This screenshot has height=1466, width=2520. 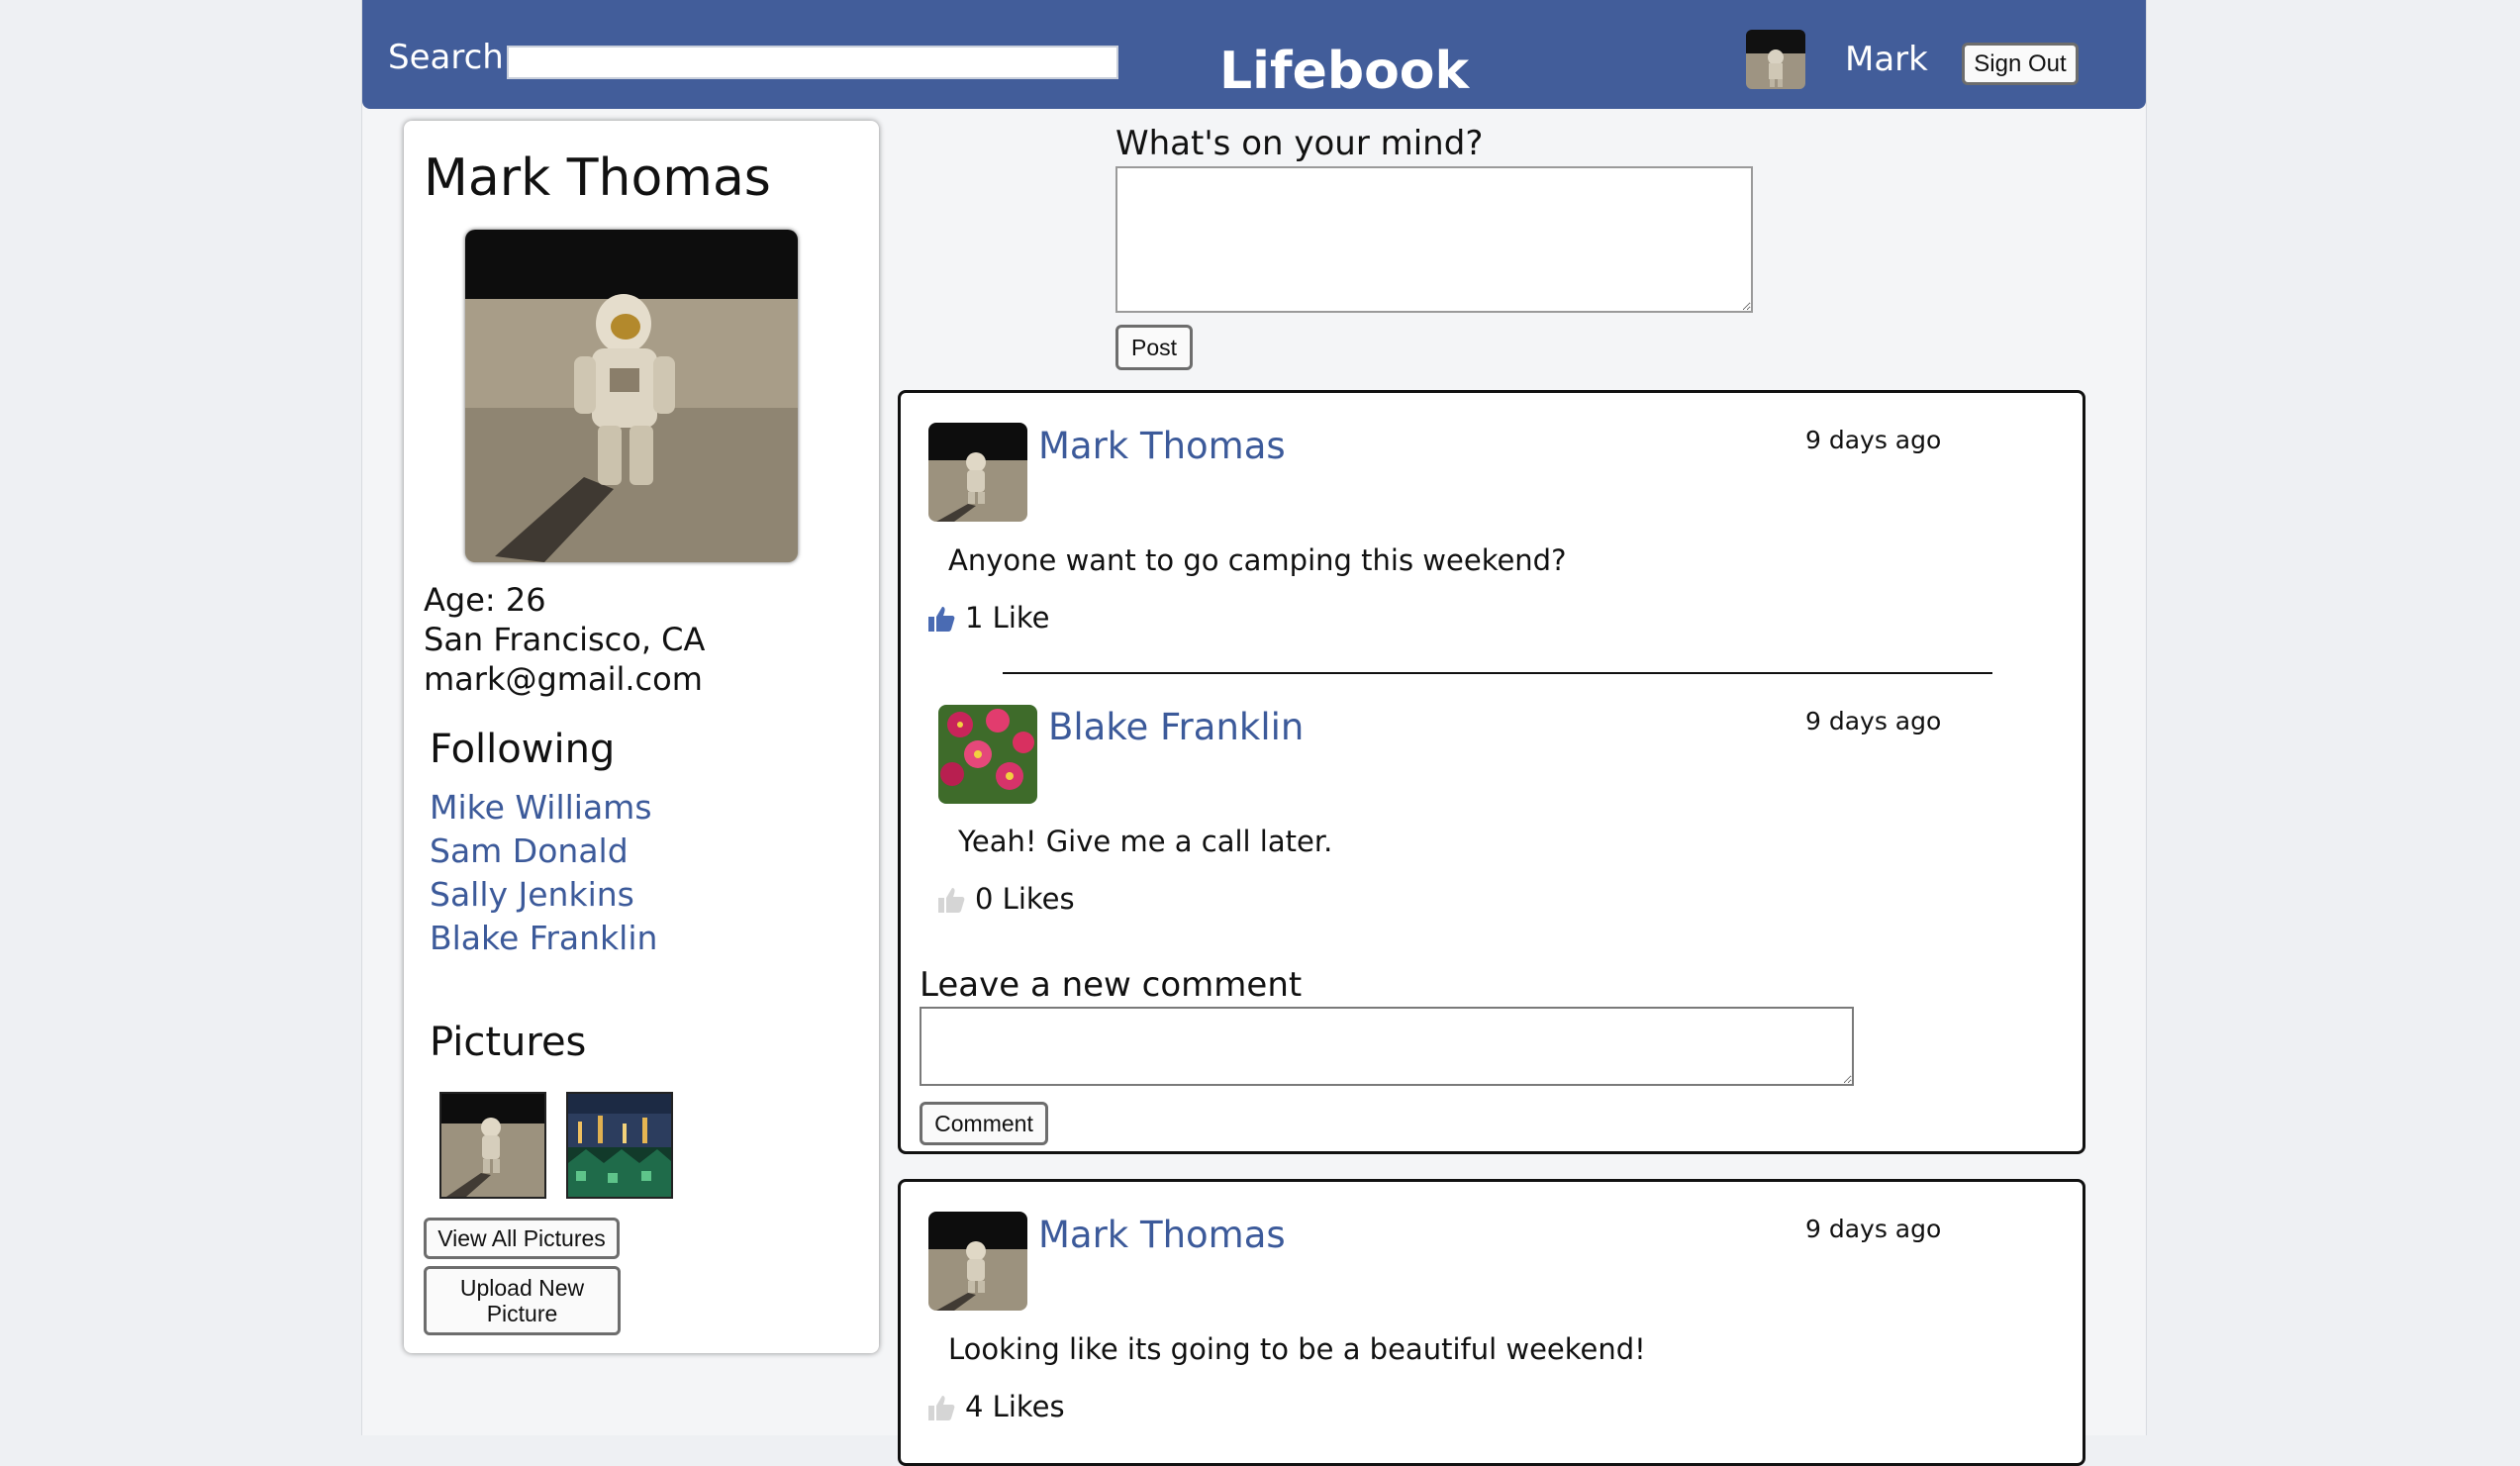 I want to click on comment-divider, so click(x=1497, y=673).